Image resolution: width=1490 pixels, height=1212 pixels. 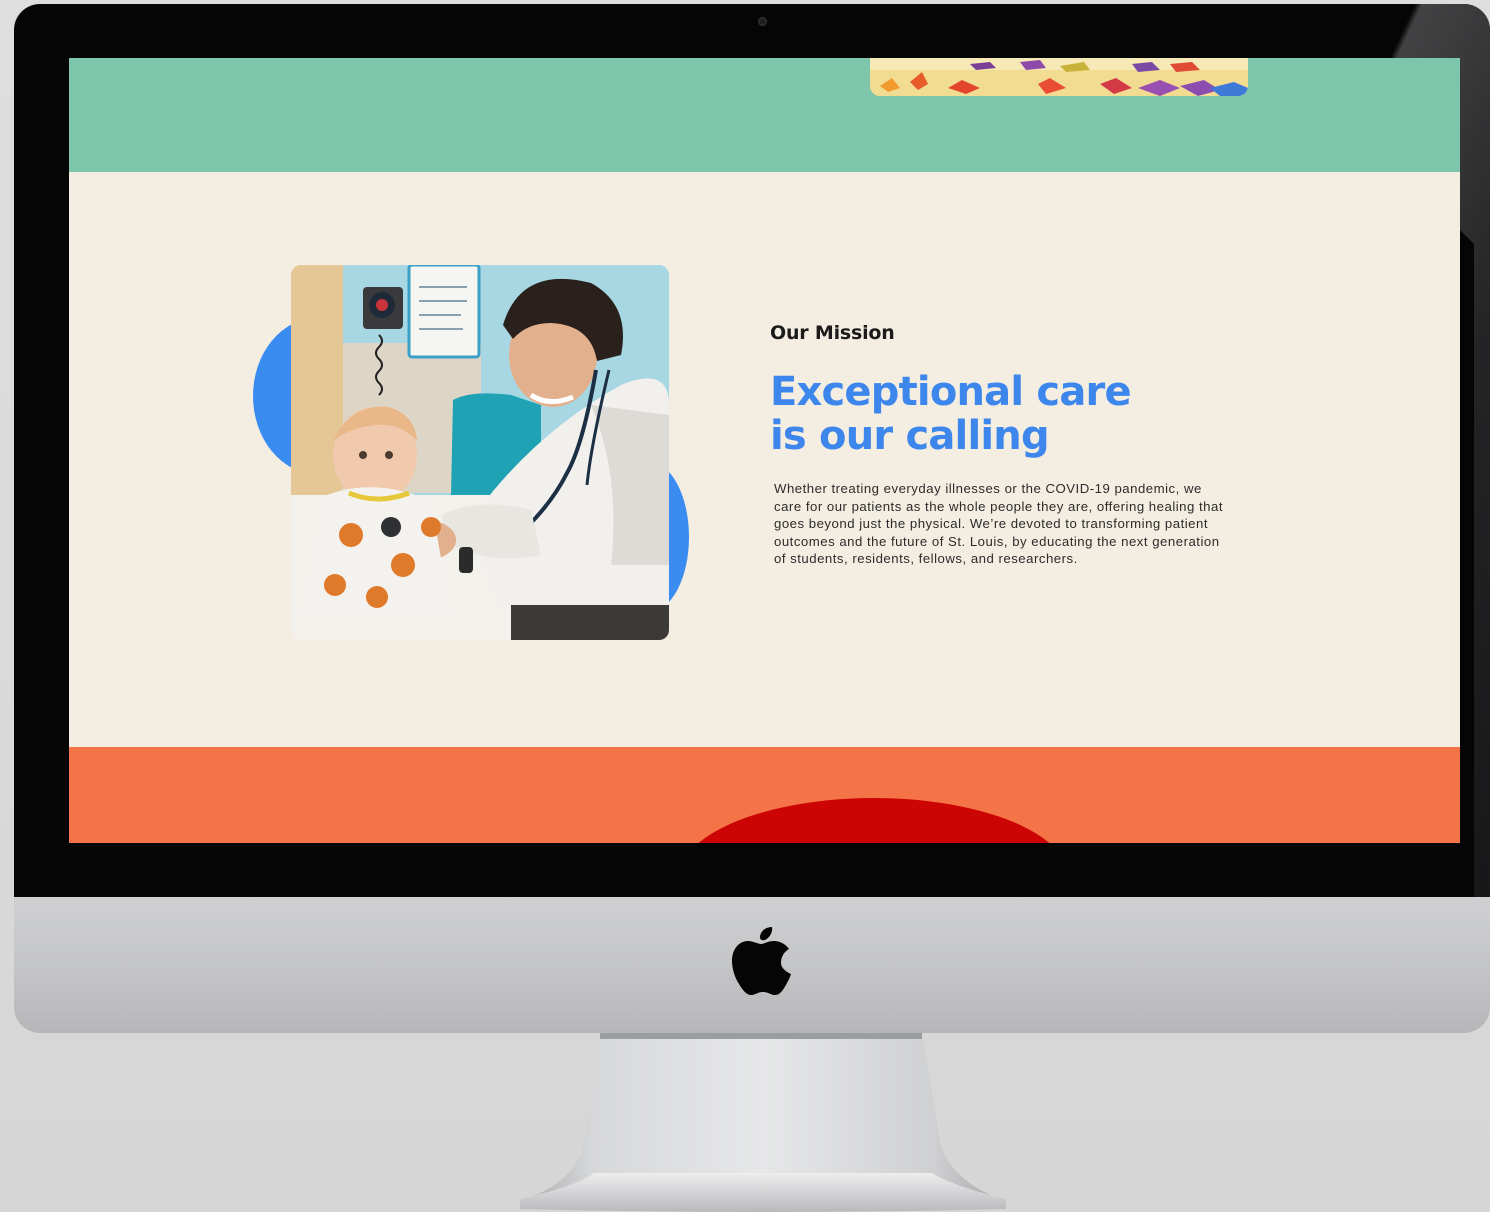 I want to click on webcam, so click(x=762, y=21).